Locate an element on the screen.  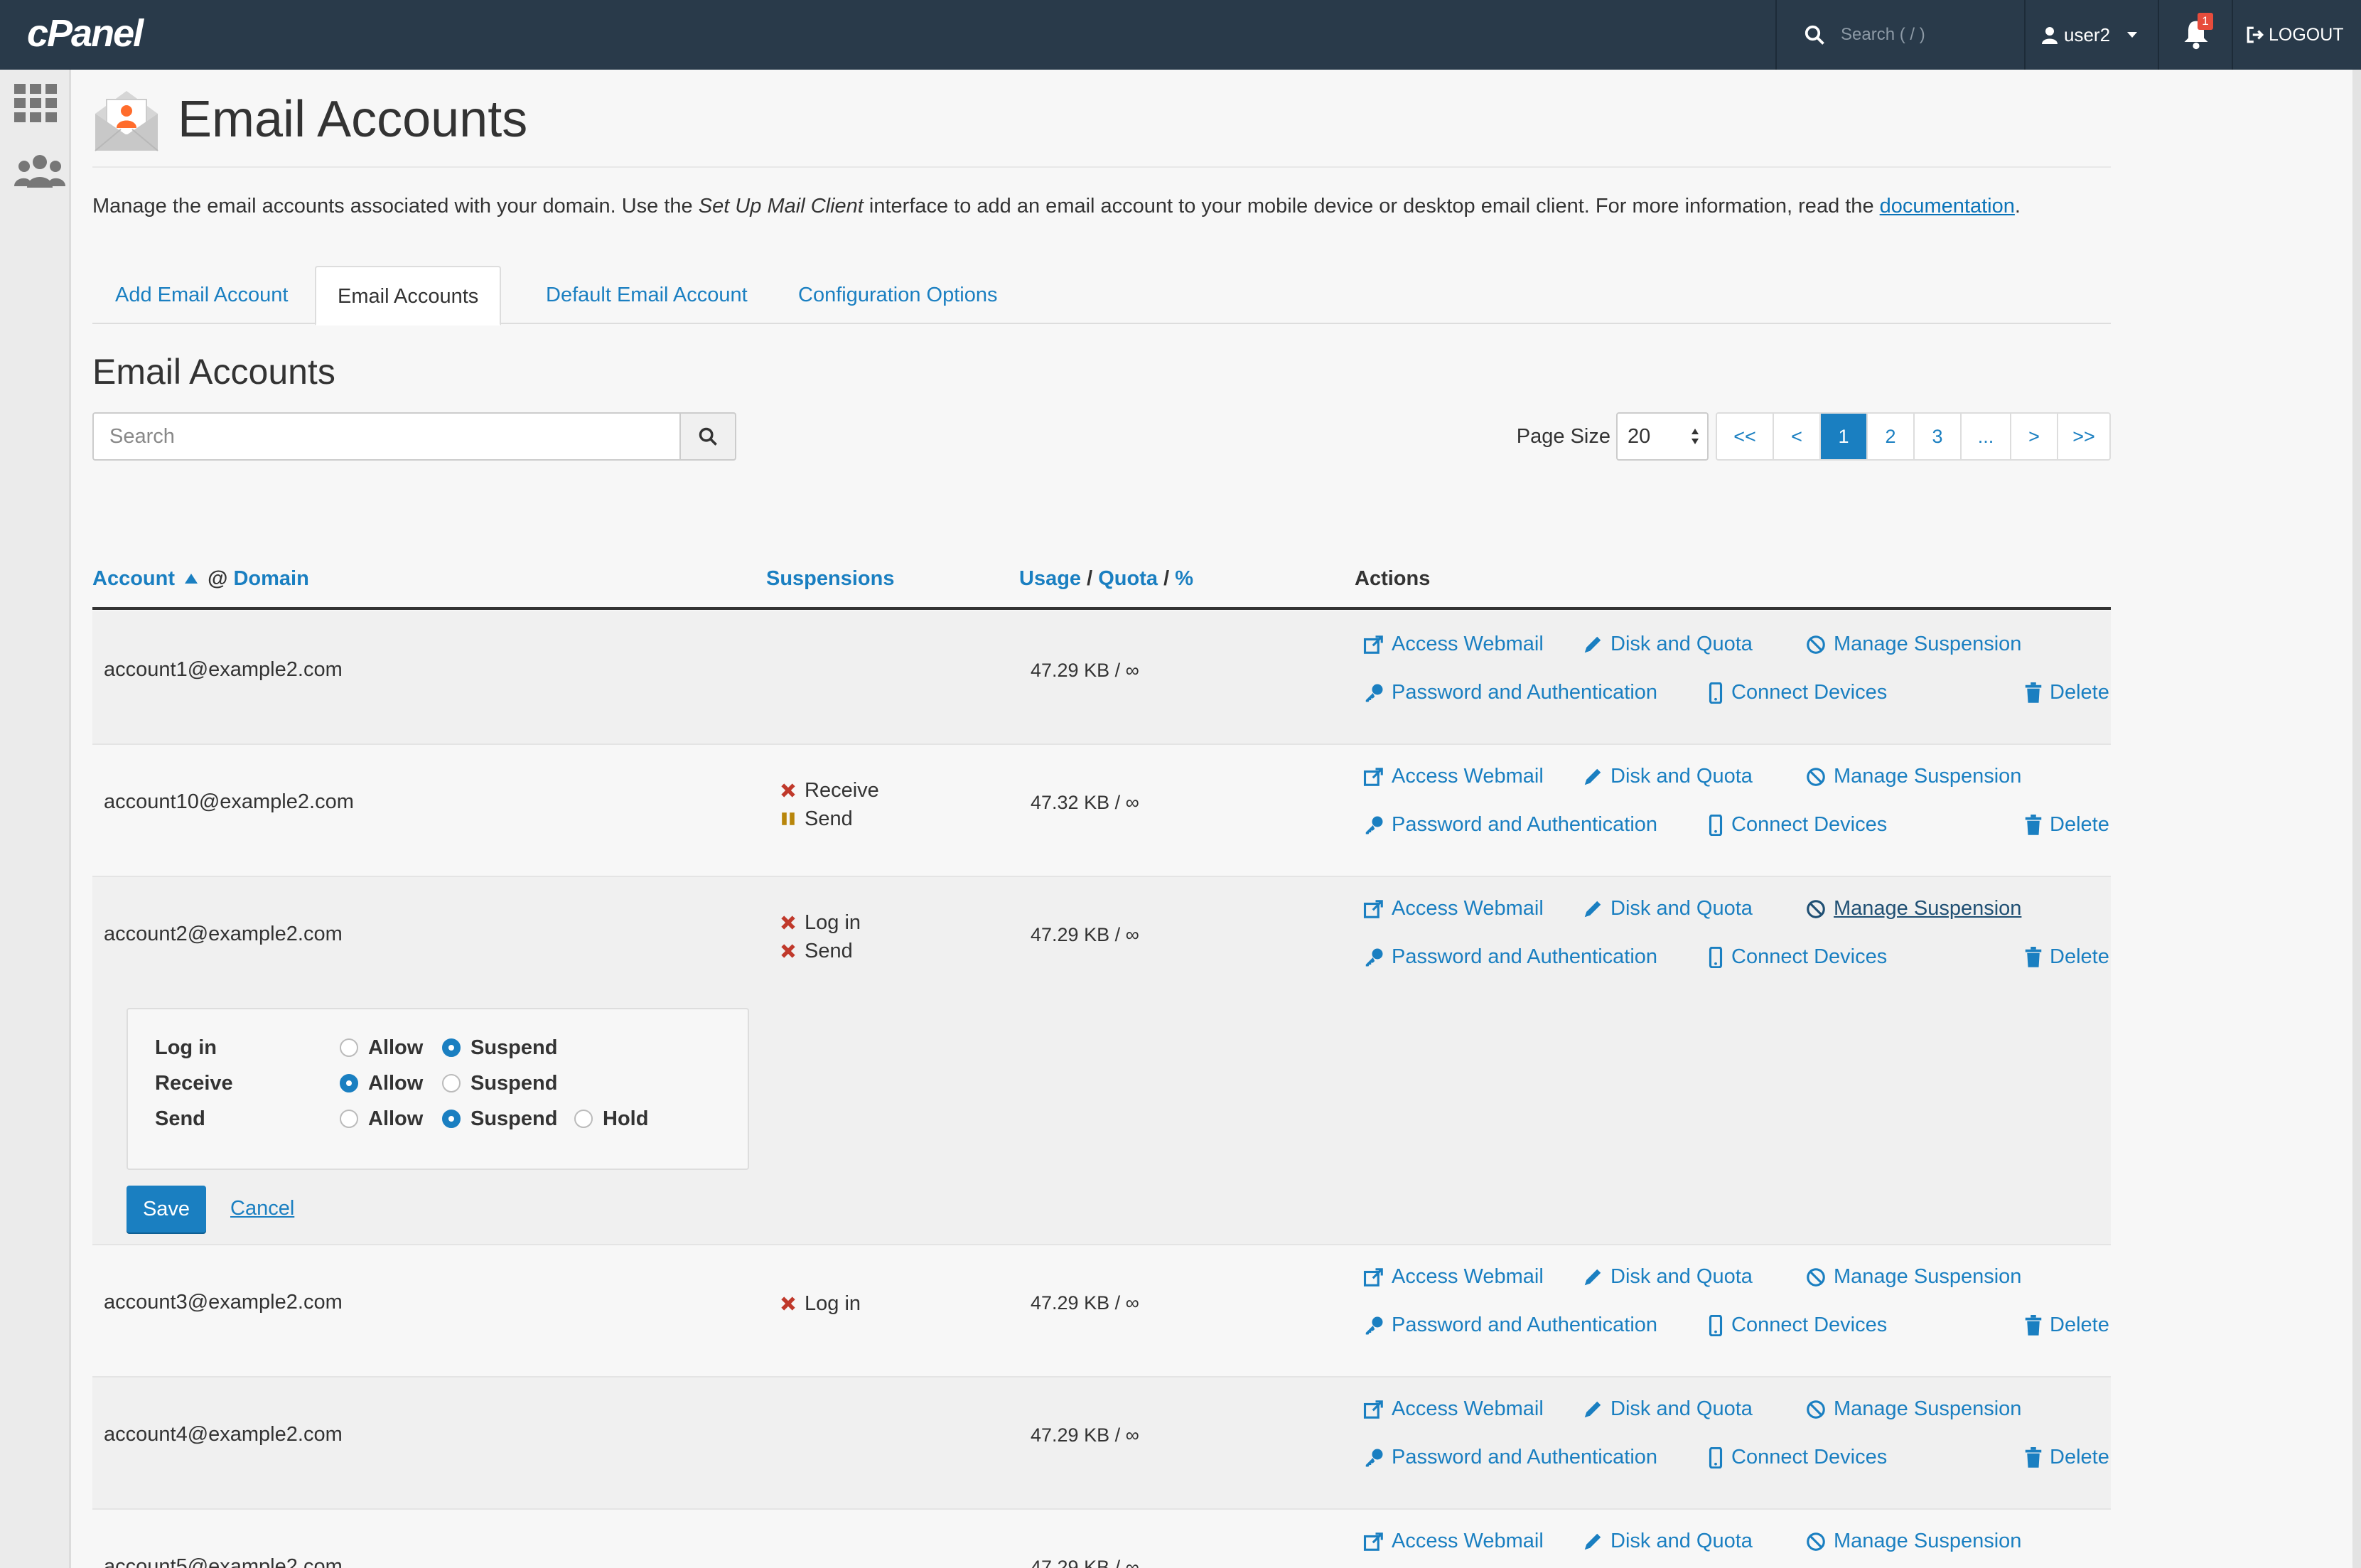
page-size-select: 20 is located at coordinates (1662, 437).